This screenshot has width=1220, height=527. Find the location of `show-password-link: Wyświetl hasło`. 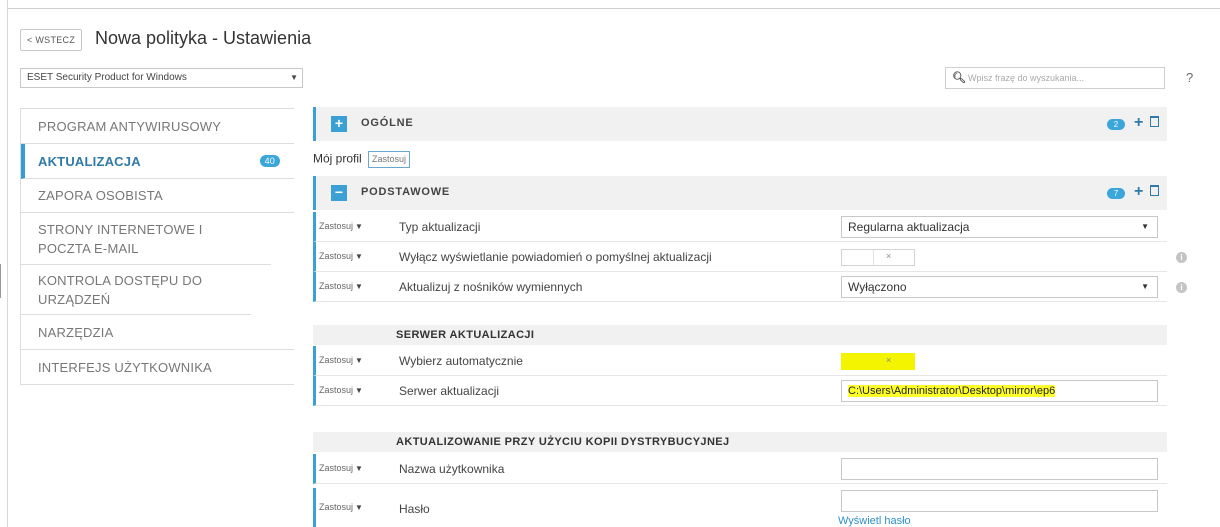

show-password-link: Wyświetl hasło is located at coordinates (874, 521).